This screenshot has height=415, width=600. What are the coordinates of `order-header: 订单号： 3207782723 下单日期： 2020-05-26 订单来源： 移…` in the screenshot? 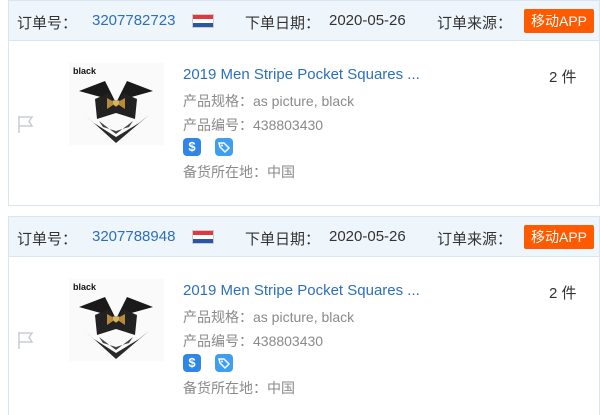 It's located at (304, 21).